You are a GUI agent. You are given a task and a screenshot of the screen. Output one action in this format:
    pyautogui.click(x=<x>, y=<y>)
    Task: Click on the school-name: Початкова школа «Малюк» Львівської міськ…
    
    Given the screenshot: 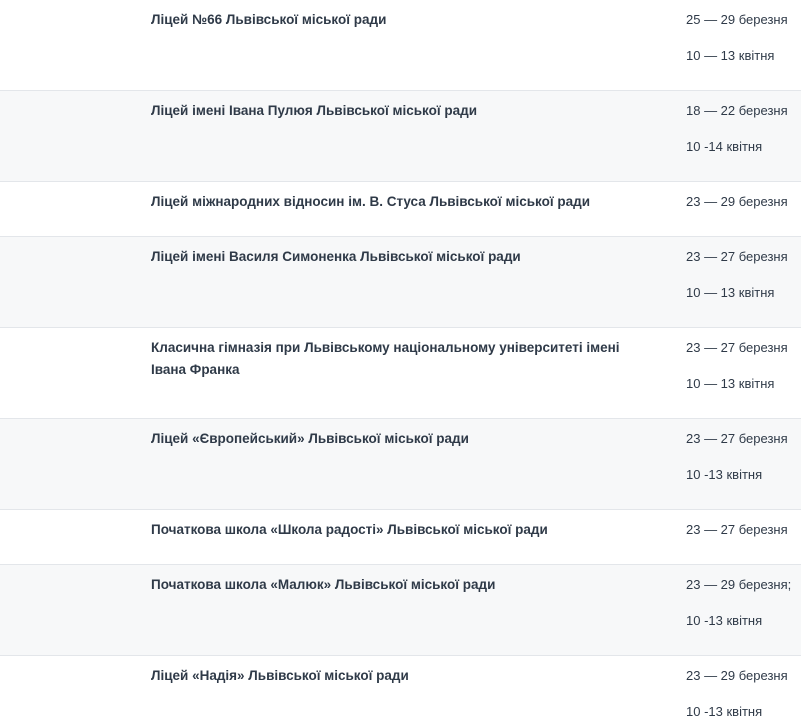 What is the action you would take?
    pyautogui.click(x=323, y=584)
    